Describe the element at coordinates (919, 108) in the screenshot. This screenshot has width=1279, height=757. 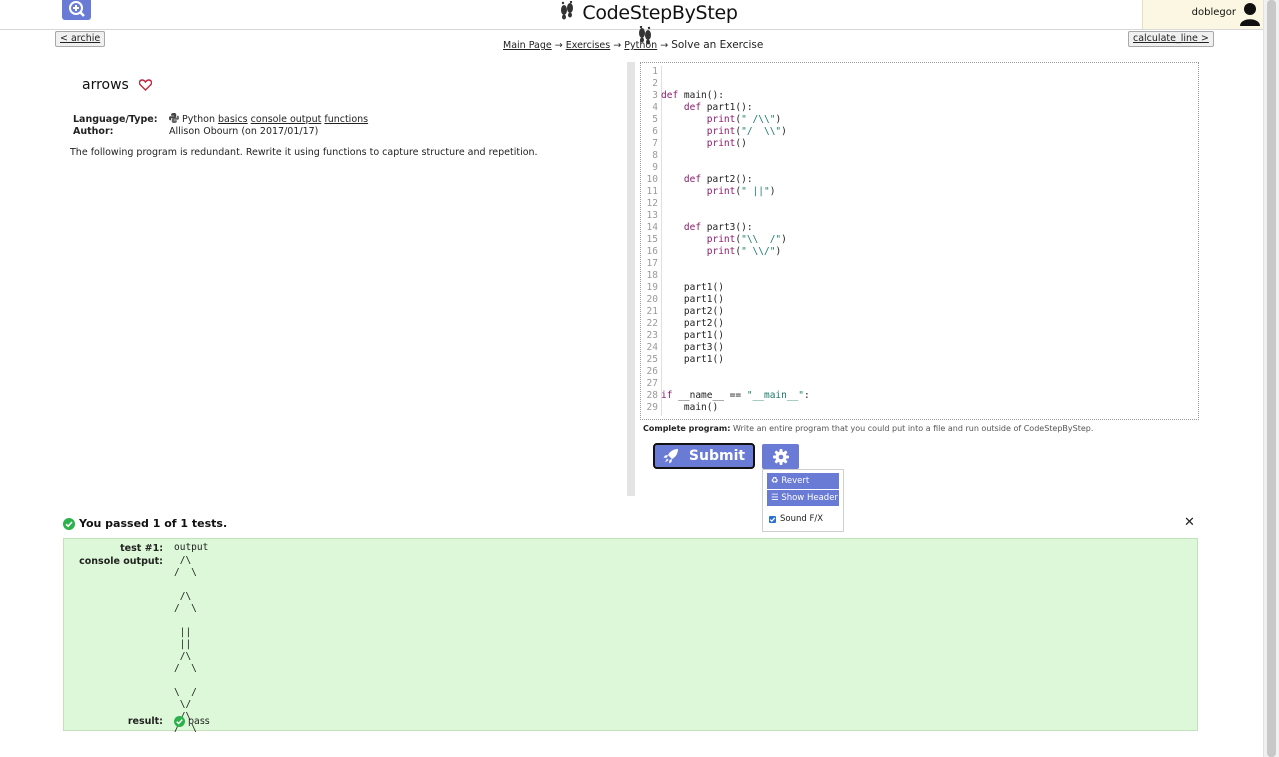
I see `code-line: 4 def part1():` at that location.